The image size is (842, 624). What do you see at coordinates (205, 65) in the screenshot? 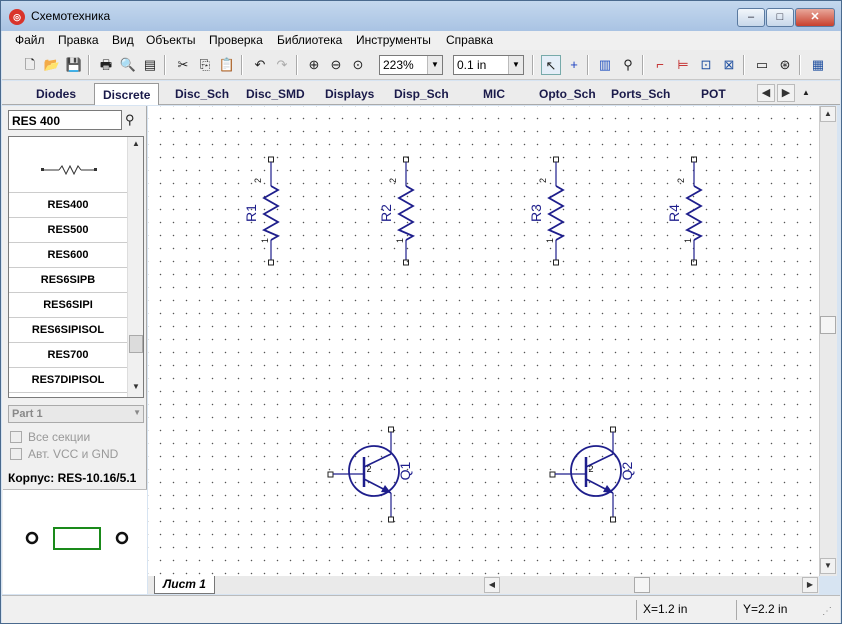
I see `copy-icon: ⎘` at bounding box center [205, 65].